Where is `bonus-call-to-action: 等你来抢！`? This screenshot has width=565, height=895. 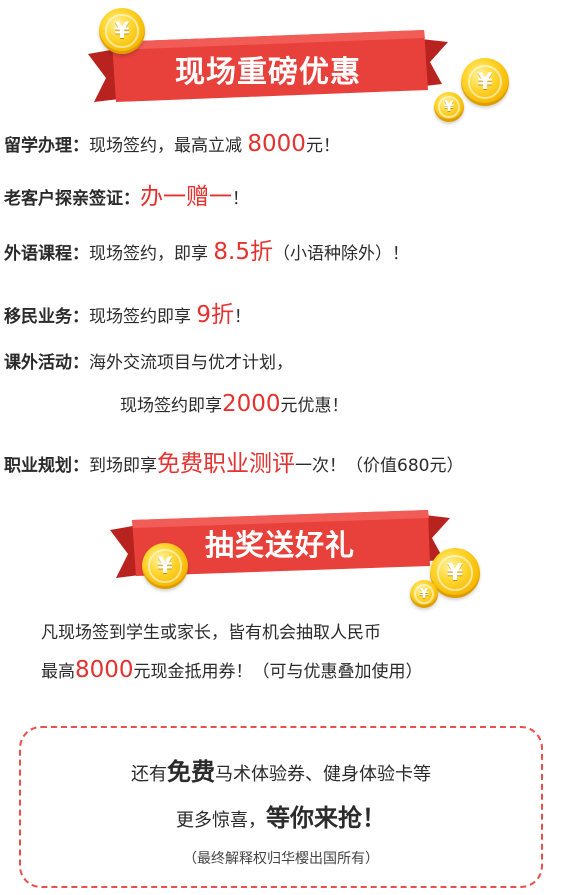 bonus-call-to-action: 等你来抢！ is located at coordinates (326, 818).